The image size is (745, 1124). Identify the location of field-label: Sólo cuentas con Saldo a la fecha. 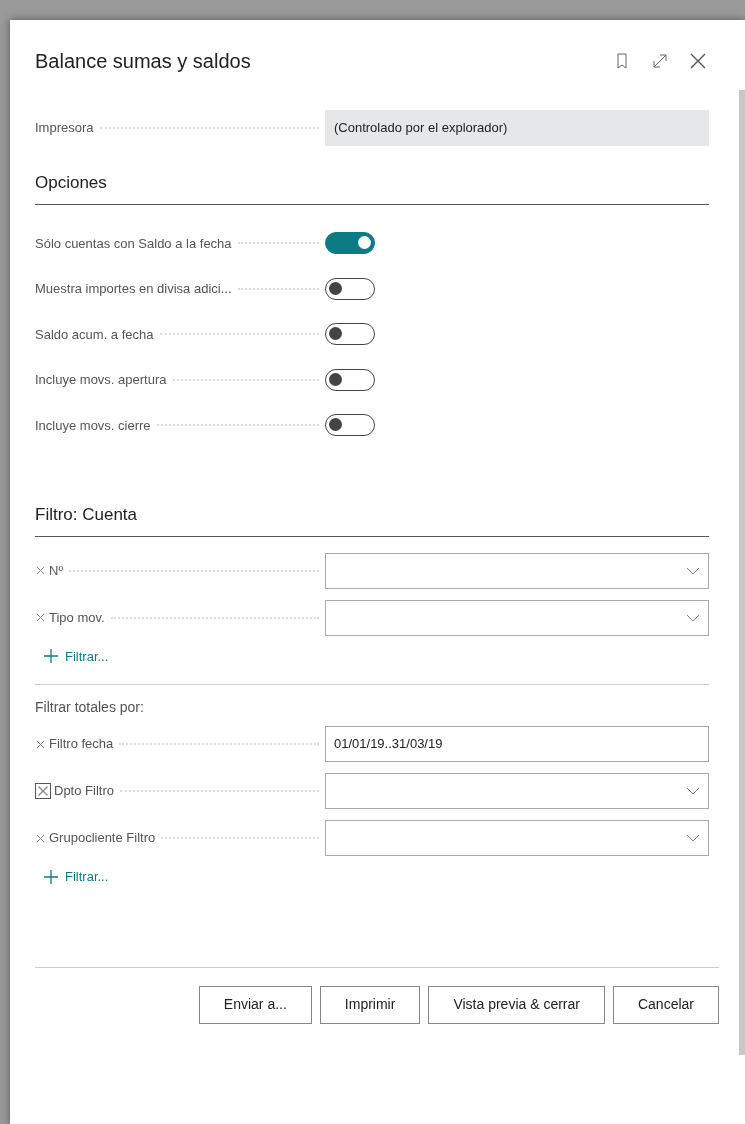
(133, 243).